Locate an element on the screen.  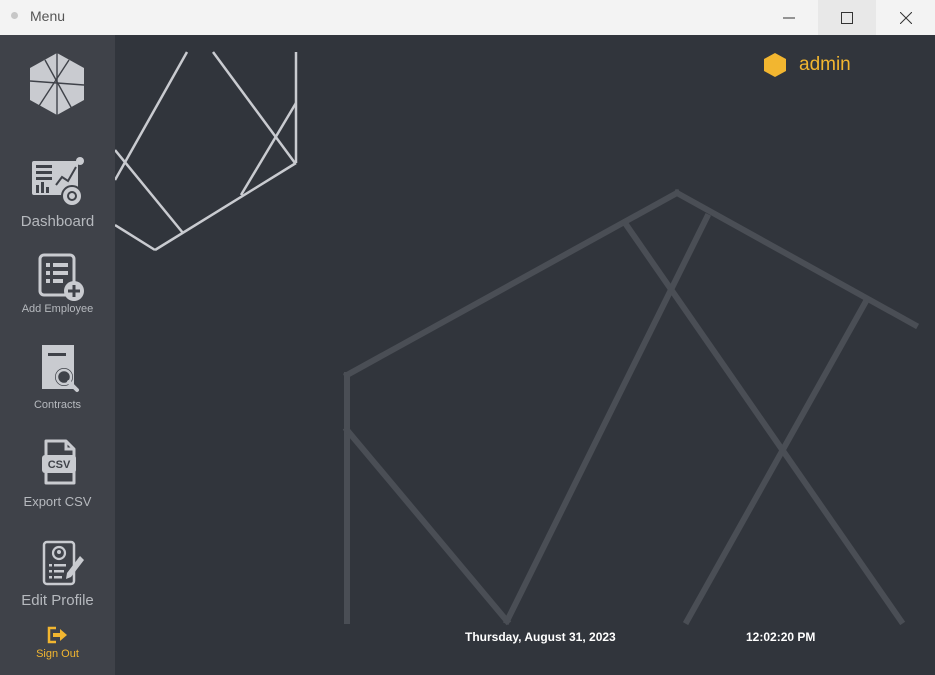
user-menu: admin is located at coordinates (807, 65).